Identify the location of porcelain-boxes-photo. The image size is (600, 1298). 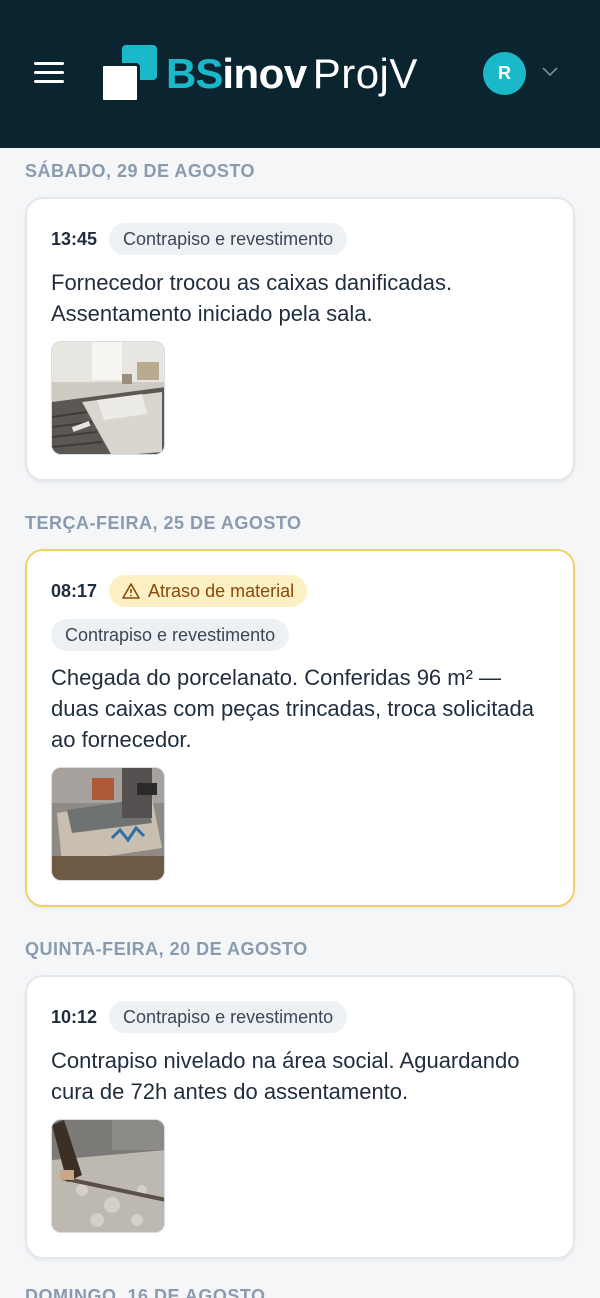
(108, 824).